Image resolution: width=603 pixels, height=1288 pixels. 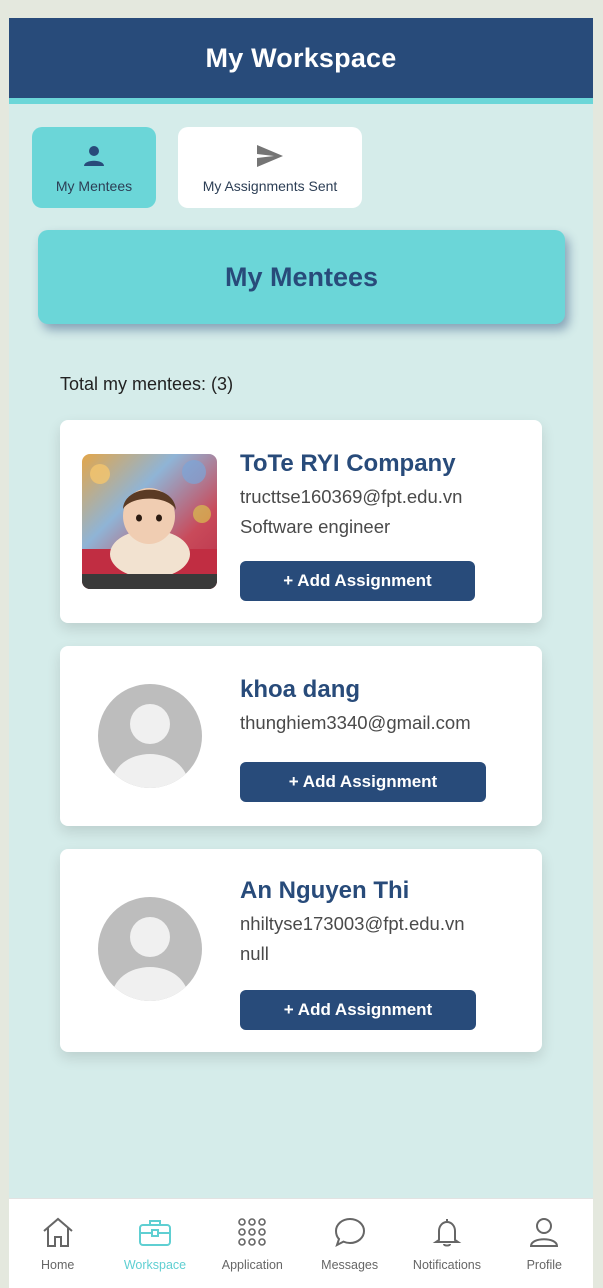 I want to click on send-icon, so click(x=270, y=156).